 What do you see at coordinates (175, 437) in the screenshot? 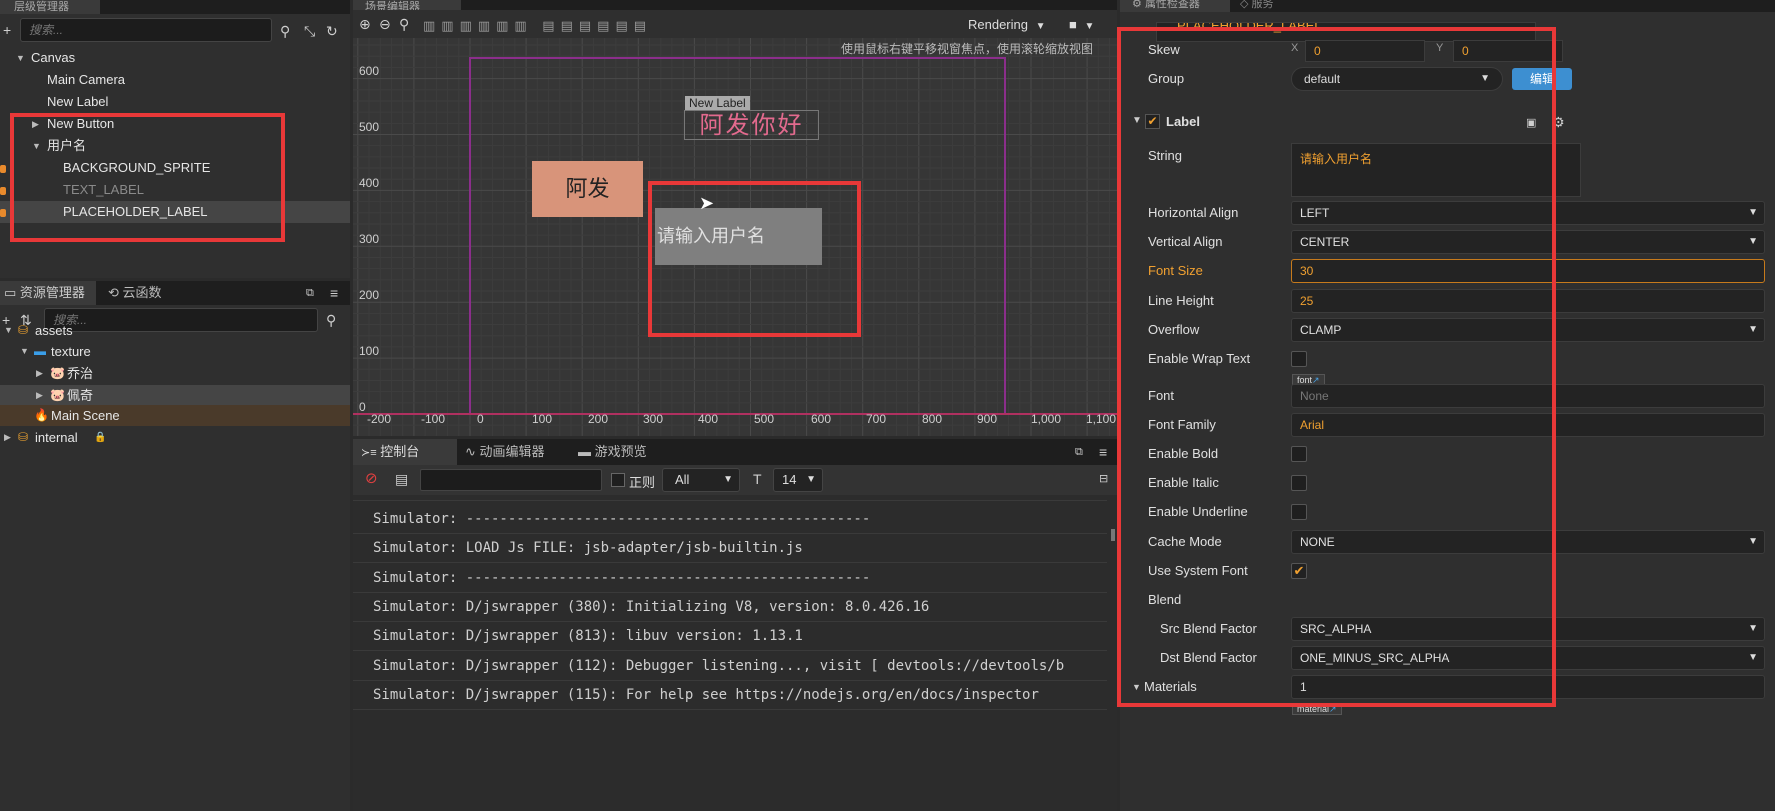
I see `asset-item: ▶ ⛁ internal 🔒` at bounding box center [175, 437].